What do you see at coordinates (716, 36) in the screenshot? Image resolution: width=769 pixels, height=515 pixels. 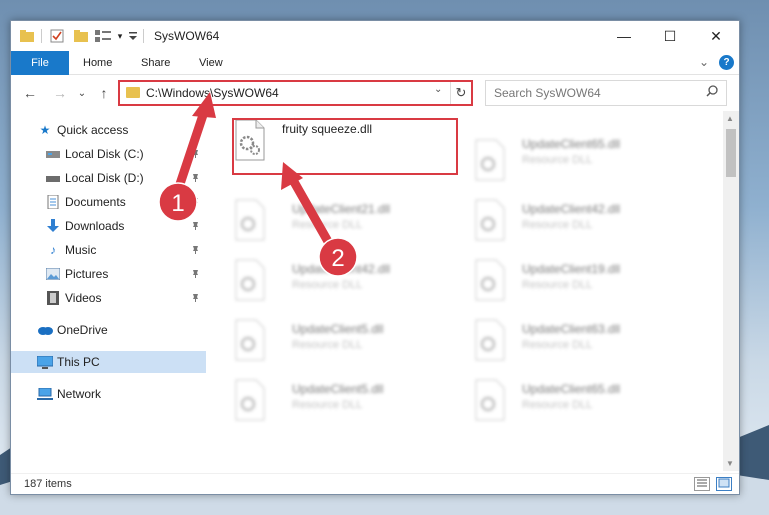 I see `close-button: ✕` at bounding box center [716, 36].